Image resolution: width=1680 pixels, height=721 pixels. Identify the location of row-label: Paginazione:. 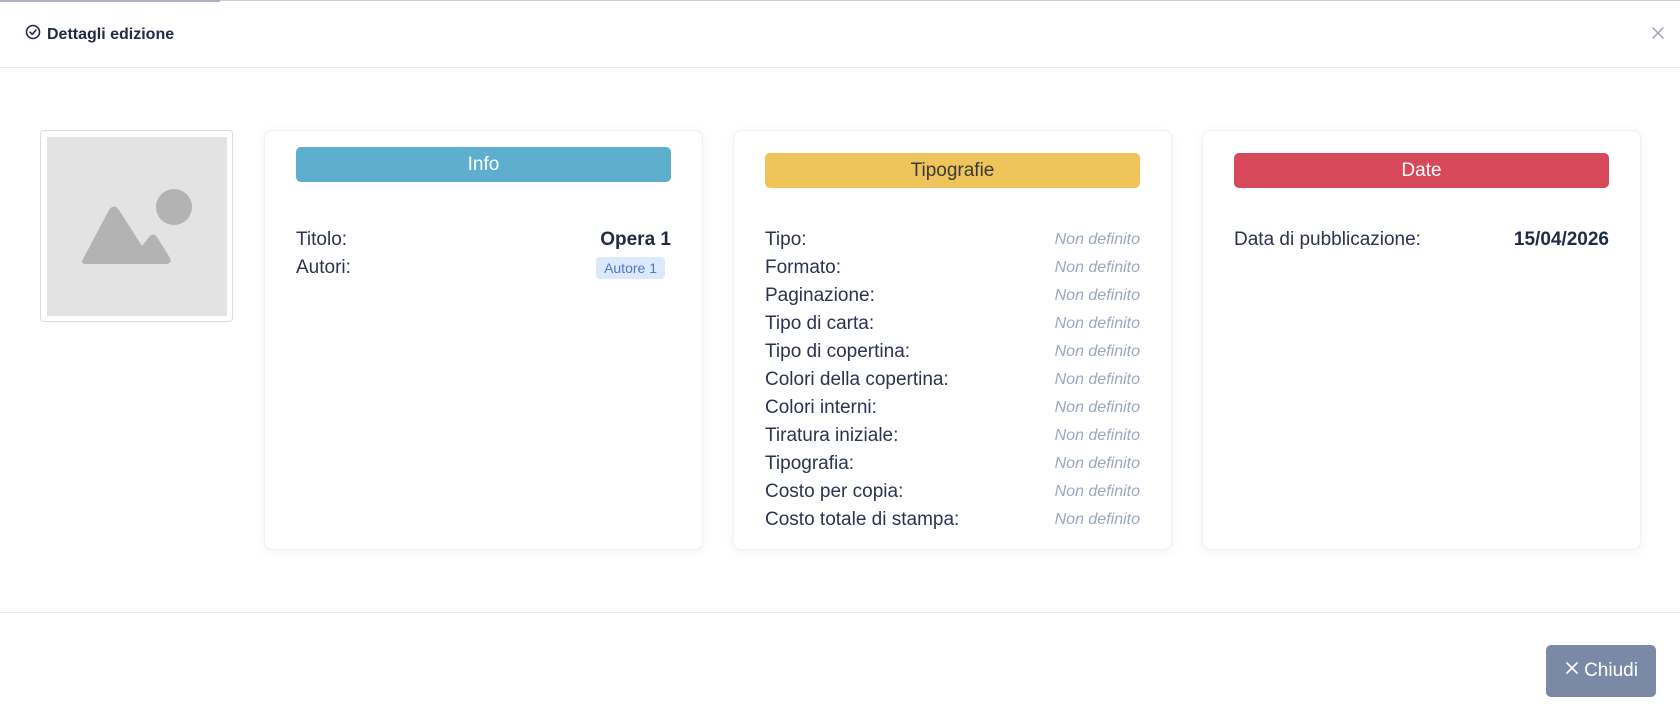
(820, 295).